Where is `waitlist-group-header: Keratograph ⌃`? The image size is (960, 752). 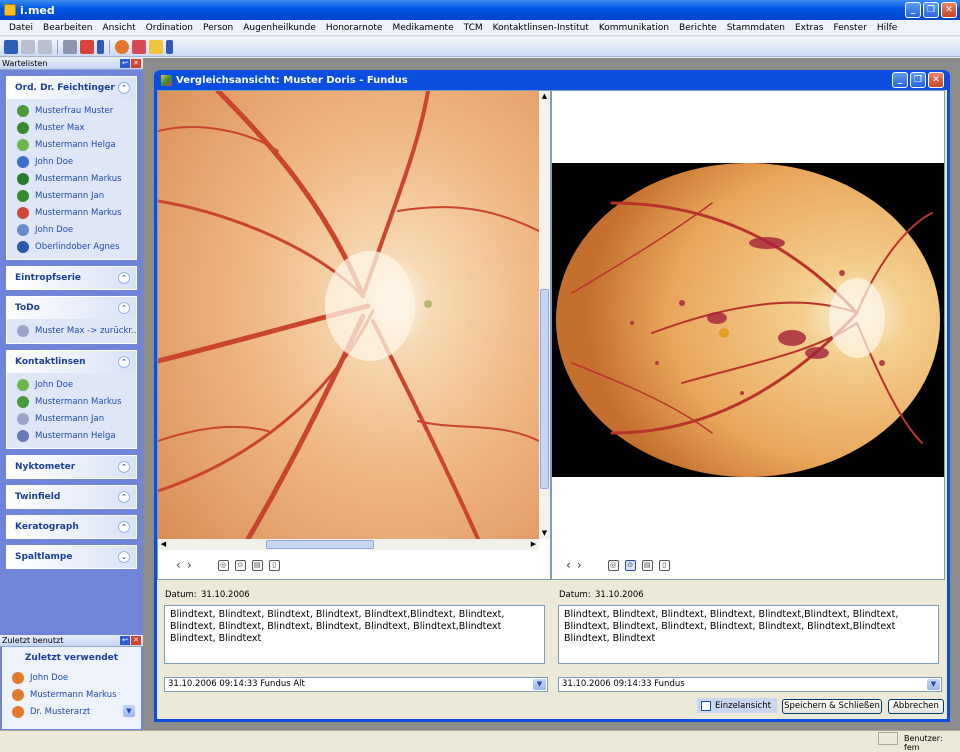 waitlist-group-header: Keratograph ⌃ is located at coordinates (71, 527).